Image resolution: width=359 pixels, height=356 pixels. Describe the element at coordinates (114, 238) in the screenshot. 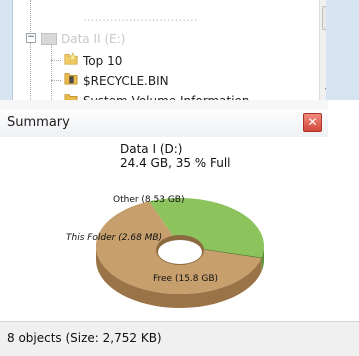

I see `chart-label-this-folder: This Folder (2.68 MB)` at that location.